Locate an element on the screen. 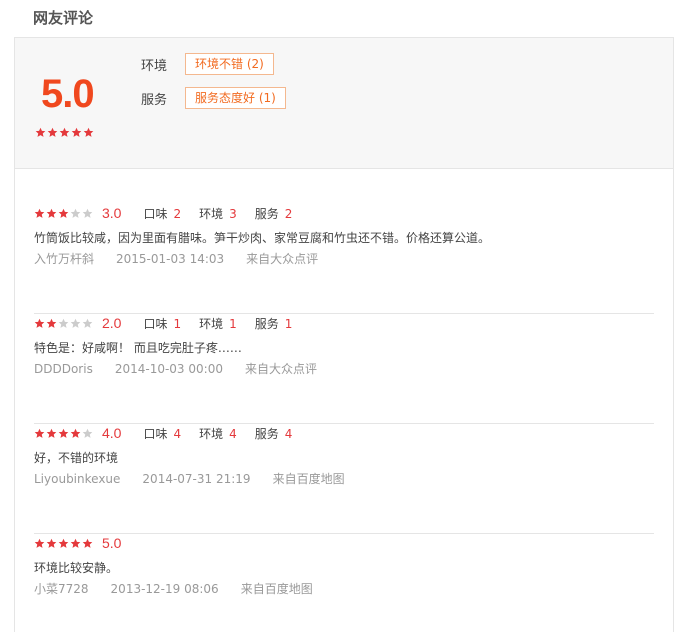 The height and width of the screenshot is (632, 688). tag-row-service: 服务 服务态度好 (1) is located at coordinates (213, 98).